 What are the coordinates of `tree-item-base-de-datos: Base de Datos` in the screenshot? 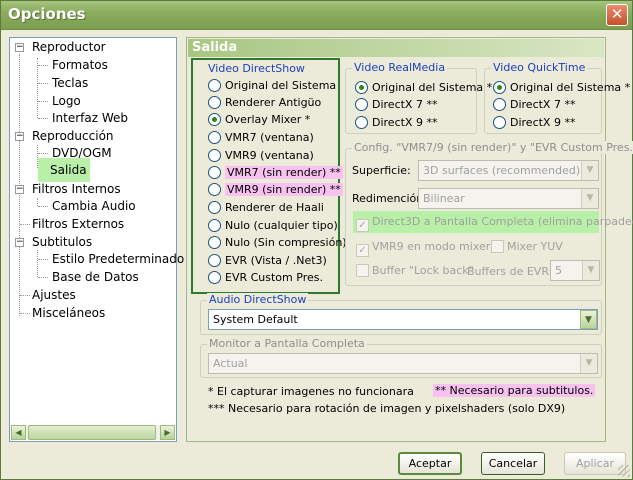 It's located at (95, 277).